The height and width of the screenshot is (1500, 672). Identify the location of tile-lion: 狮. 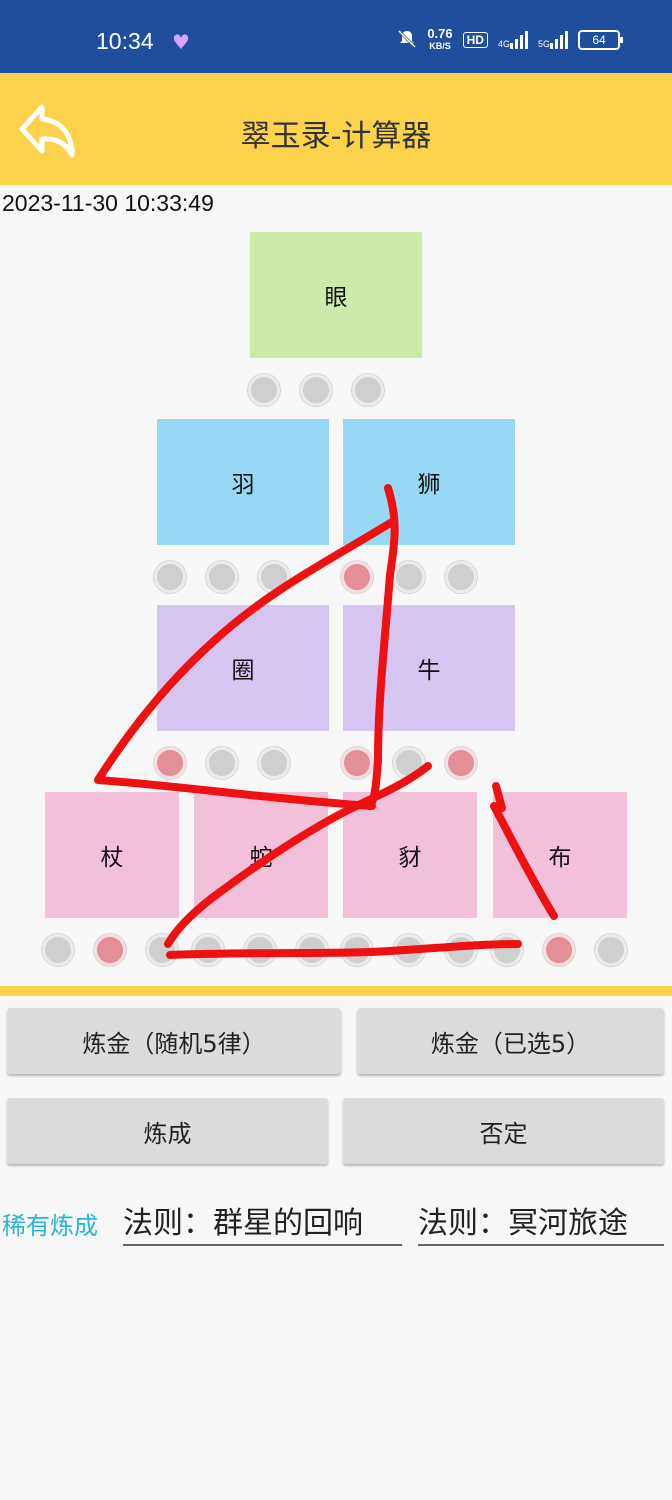
(429, 482).